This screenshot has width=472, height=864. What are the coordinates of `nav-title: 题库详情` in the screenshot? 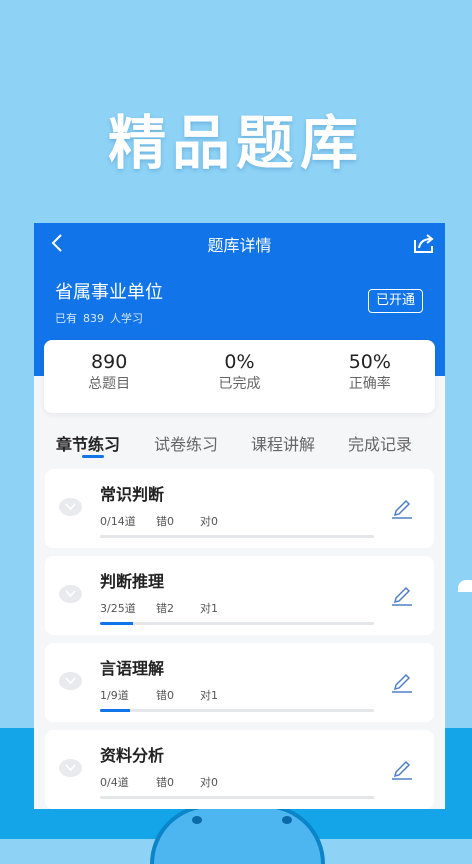 It's located at (239, 245).